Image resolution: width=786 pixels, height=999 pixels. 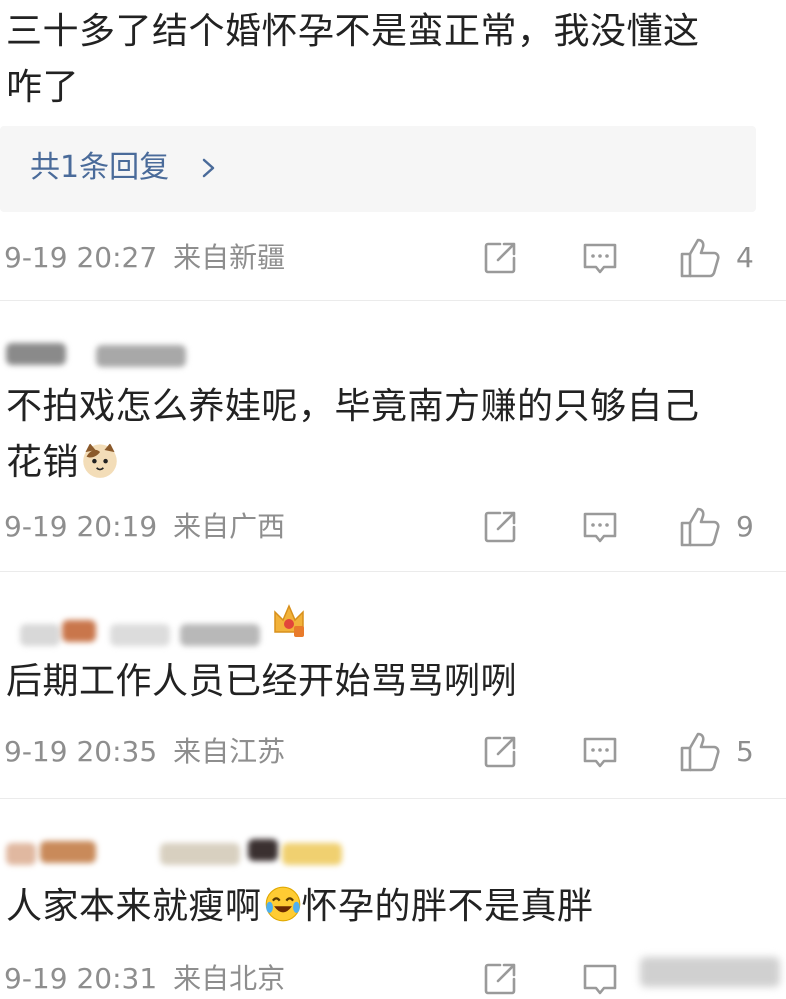 What do you see at coordinates (710, 972) in the screenshot?
I see `thumbs-up-area-blurred` at bounding box center [710, 972].